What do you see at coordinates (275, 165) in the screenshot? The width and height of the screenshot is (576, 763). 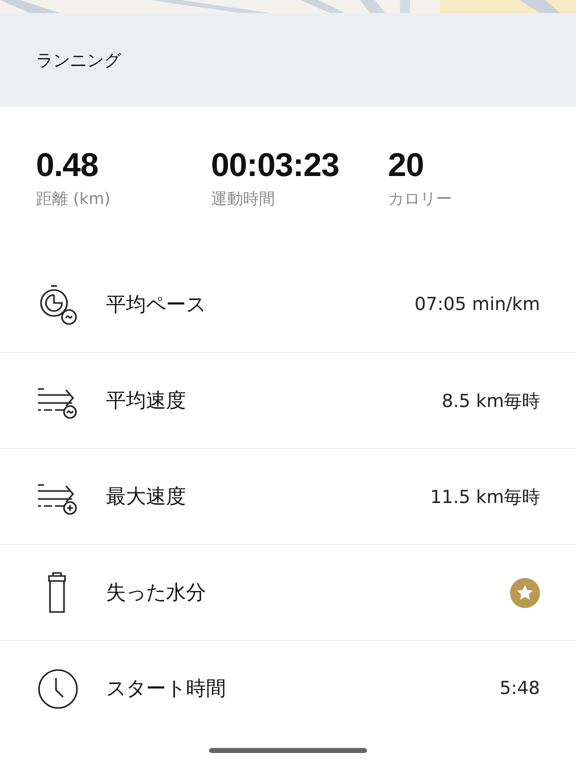 I see `stat-value: 00:03:23` at bounding box center [275, 165].